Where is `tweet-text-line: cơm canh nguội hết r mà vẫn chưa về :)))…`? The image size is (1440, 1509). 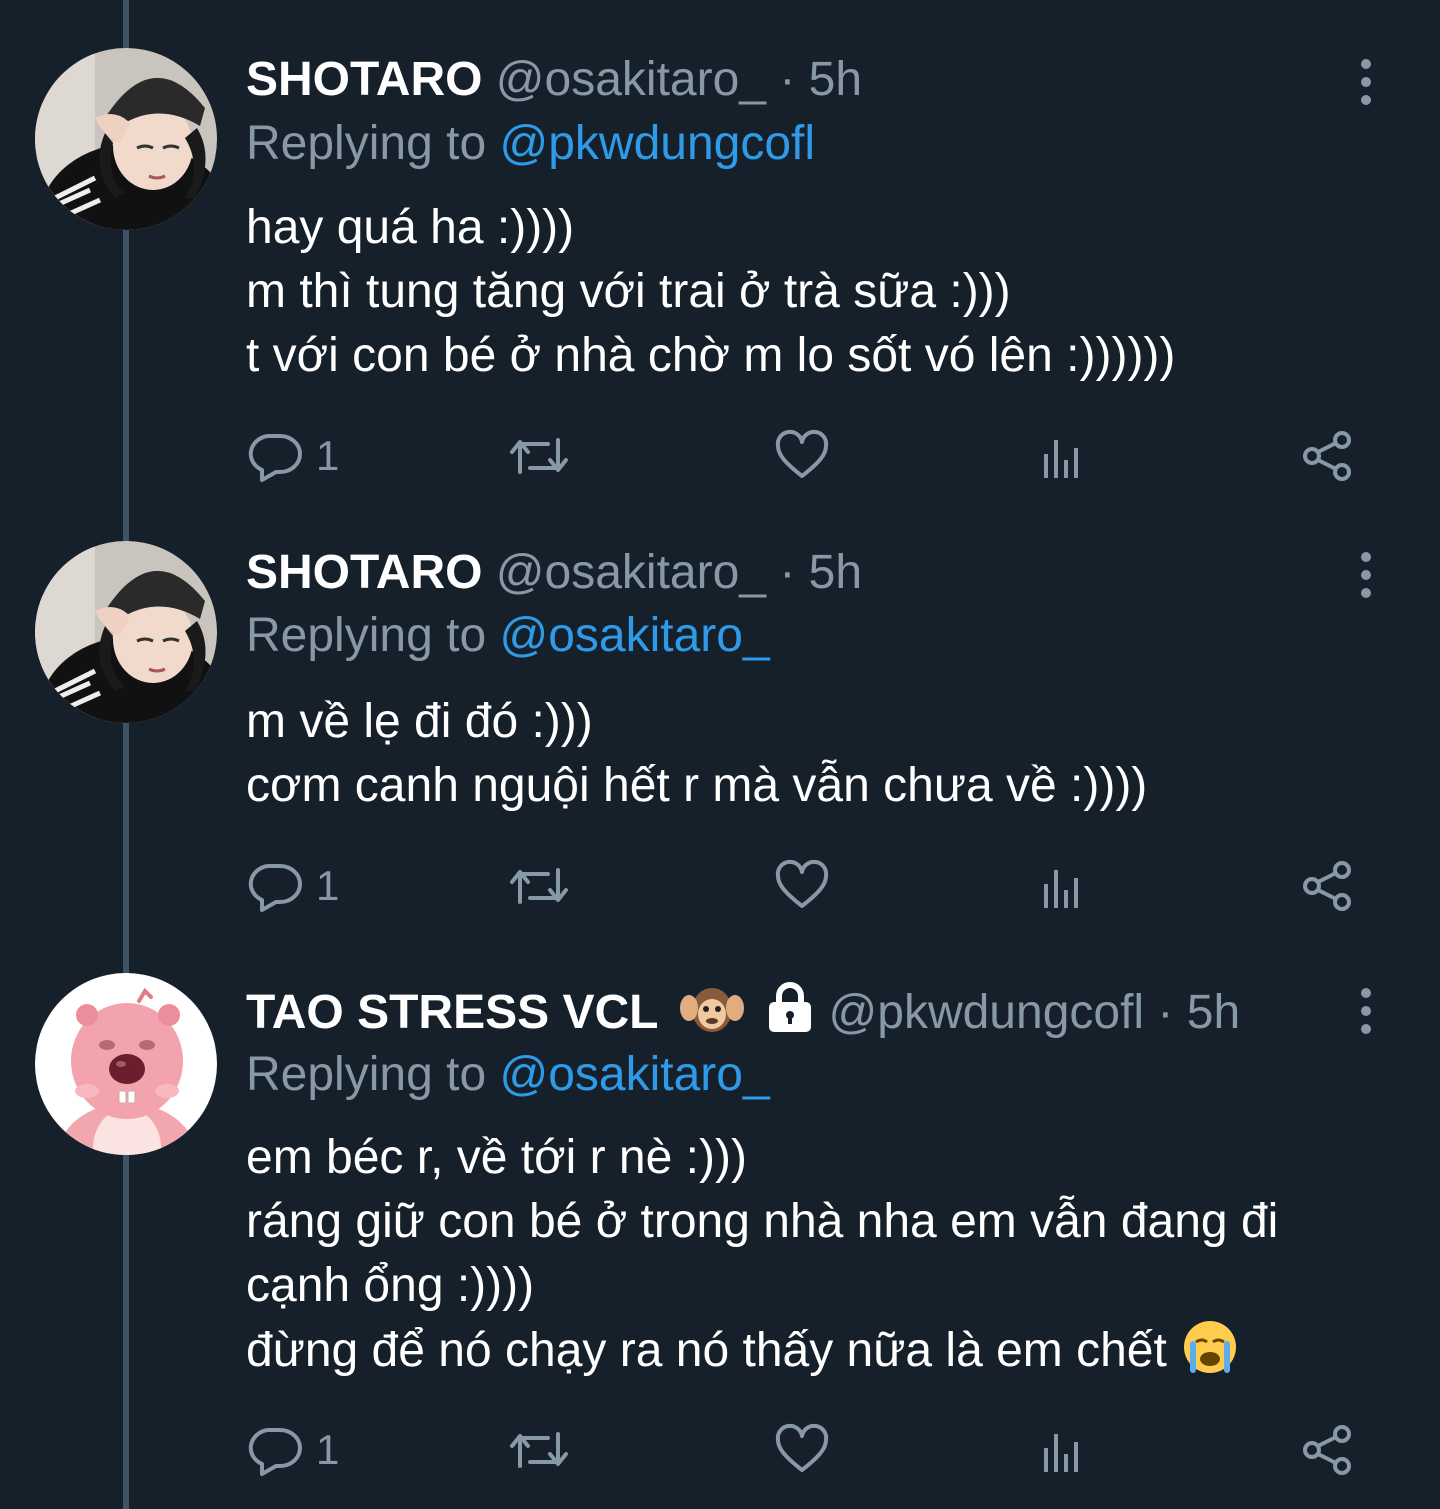 tweet-text-line: cơm canh nguội hết r mà vẫn chưa về :)))… is located at coordinates (697, 785).